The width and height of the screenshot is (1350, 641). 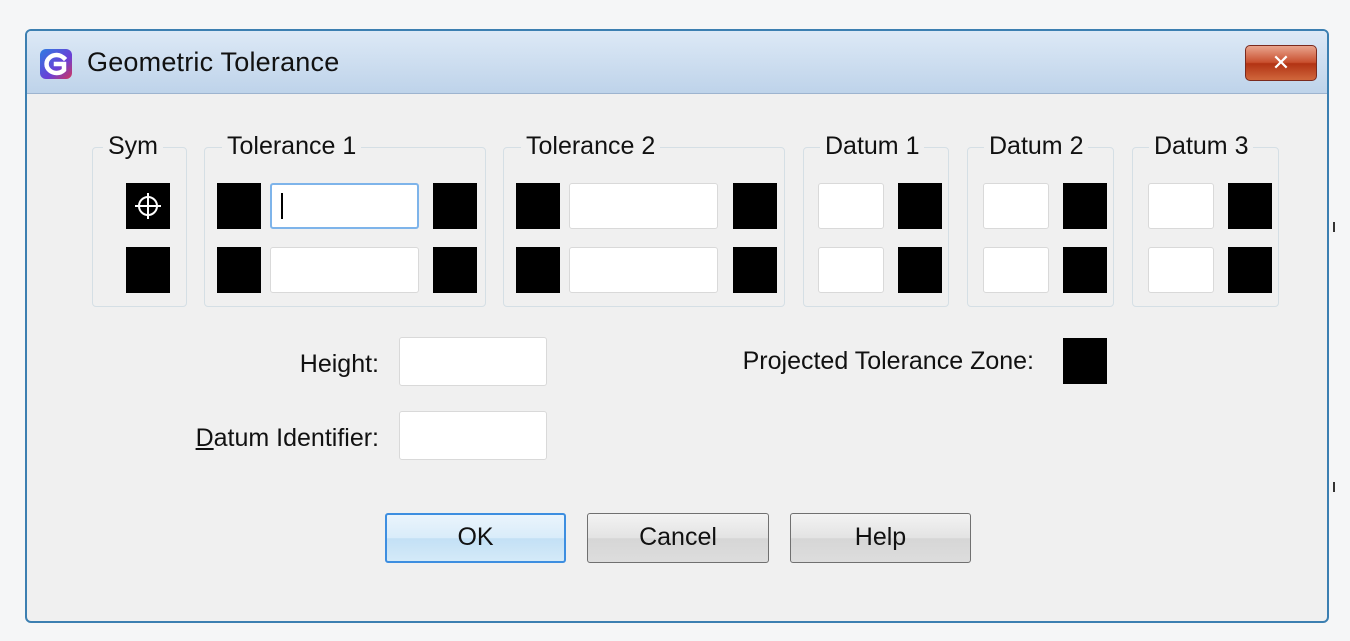 I want to click on datum-identifier-field, so click(x=473, y=435).